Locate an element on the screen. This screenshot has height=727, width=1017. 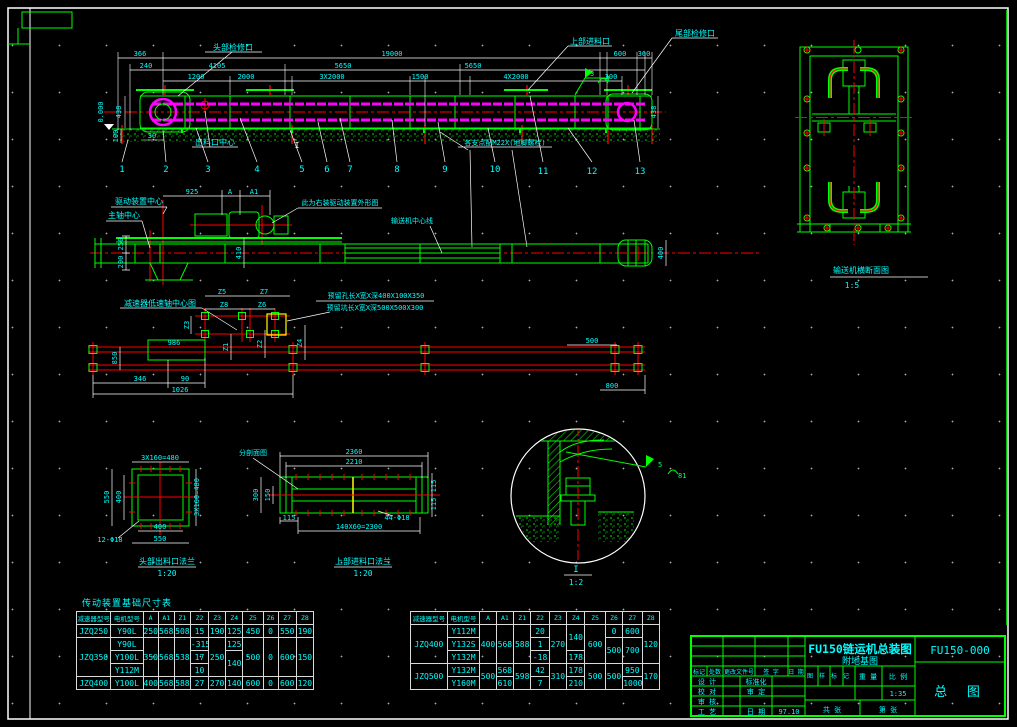
label-hole-note-1: 预留孔长X宽X深400X100X350 is located at coordinates (376, 295).